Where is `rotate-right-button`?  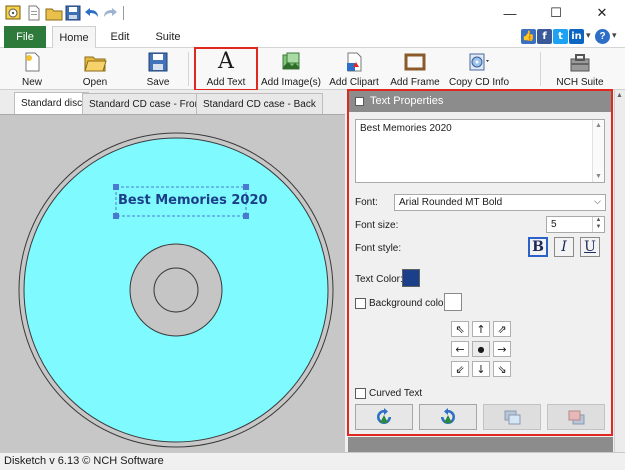
rotate-right-button is located at coordinates (448, 417).